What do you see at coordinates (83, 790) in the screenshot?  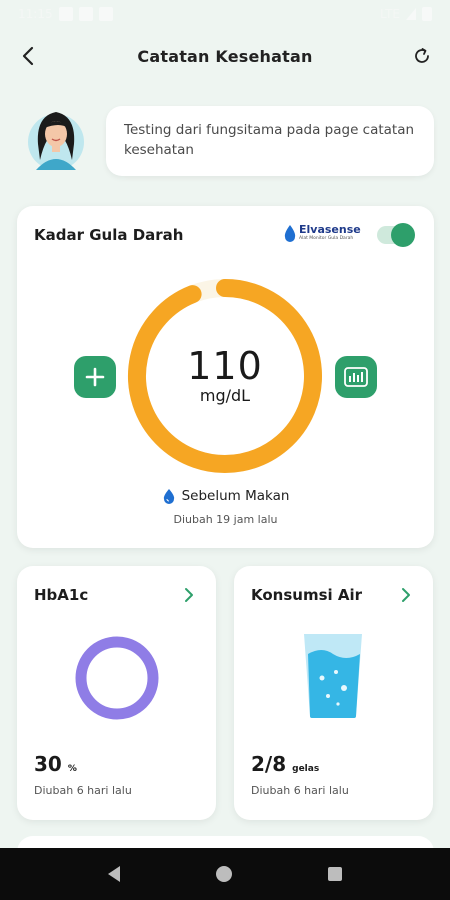 I see `hba1c-updated: Diubah 6 hari lalu` at bounding box center [83, 790].